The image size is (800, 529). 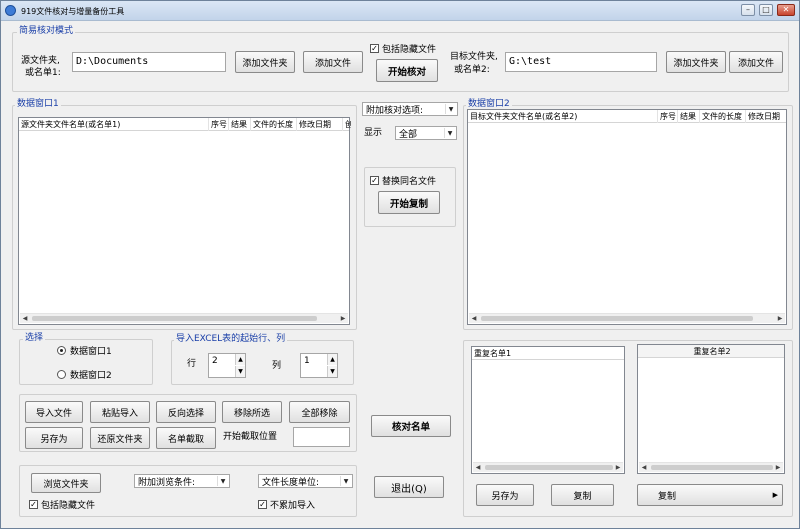 What do you see at coordinates (426, 133) in the screenshot?
I see `display-select: 全部 ▼` at bounding box center [426, 133].